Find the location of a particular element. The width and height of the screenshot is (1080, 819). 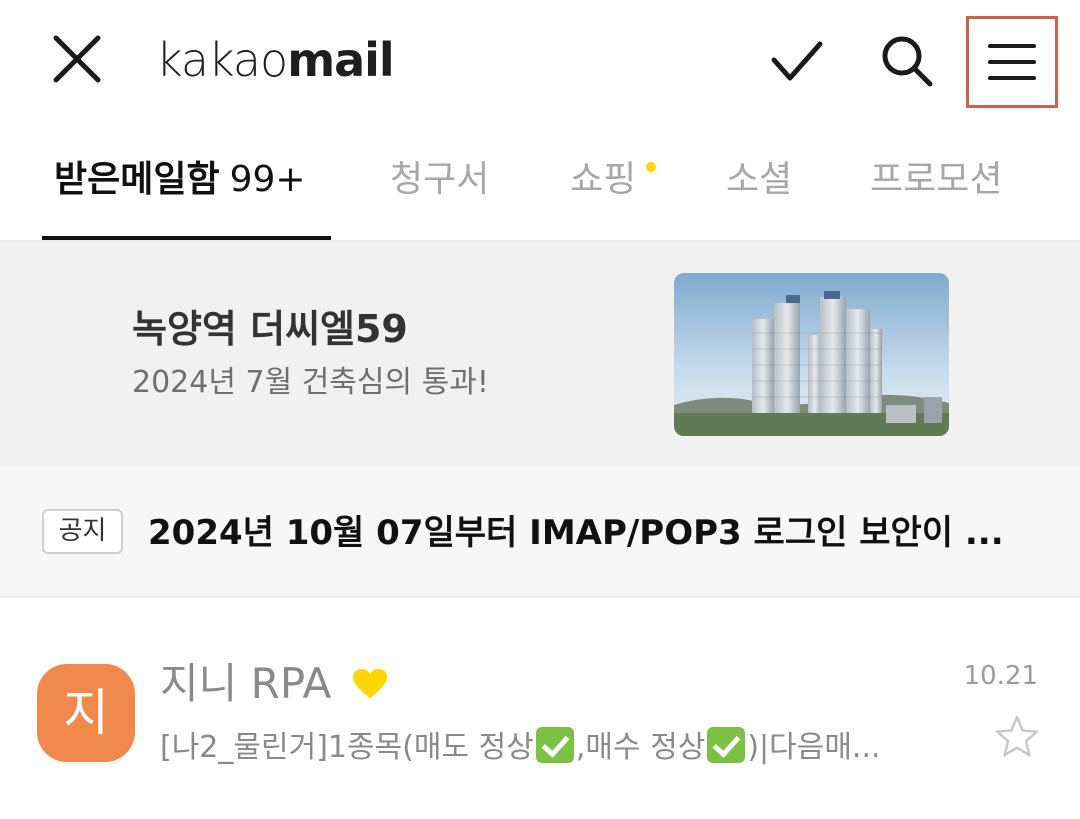

tab-bills: 청구서 is located at coordinates (439, 180).